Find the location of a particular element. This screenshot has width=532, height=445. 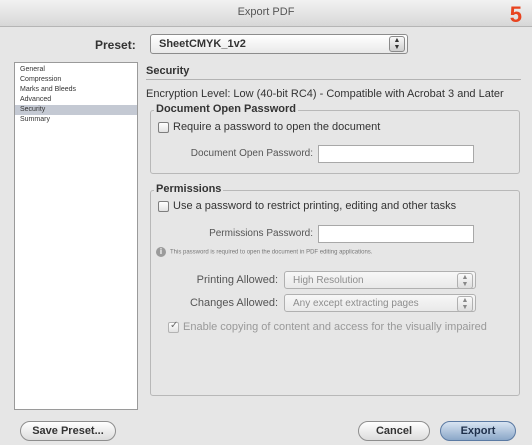

sidebar-item-label: Advanced is located at coordinates (36, 99).